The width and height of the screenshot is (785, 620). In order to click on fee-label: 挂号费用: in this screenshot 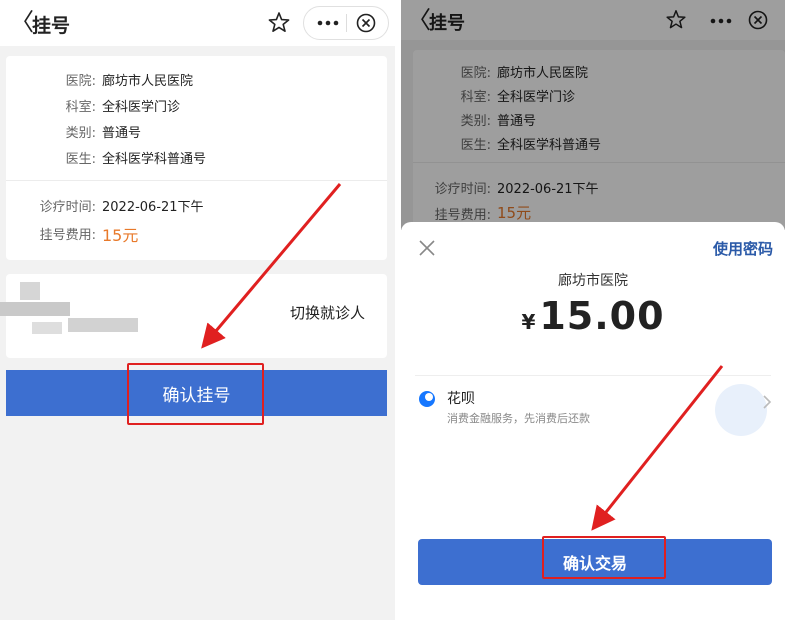, I will do `click(67, 235)`.